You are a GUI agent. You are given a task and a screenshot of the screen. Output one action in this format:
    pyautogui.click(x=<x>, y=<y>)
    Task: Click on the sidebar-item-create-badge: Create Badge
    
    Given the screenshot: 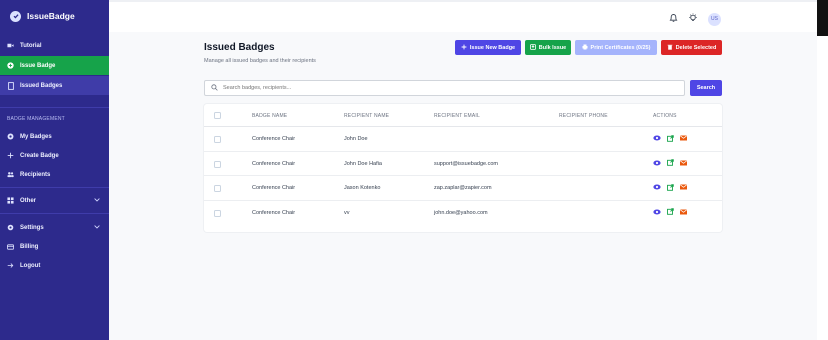 What is the action you would take?
    pyautogui.click(x=54, y=155)
    